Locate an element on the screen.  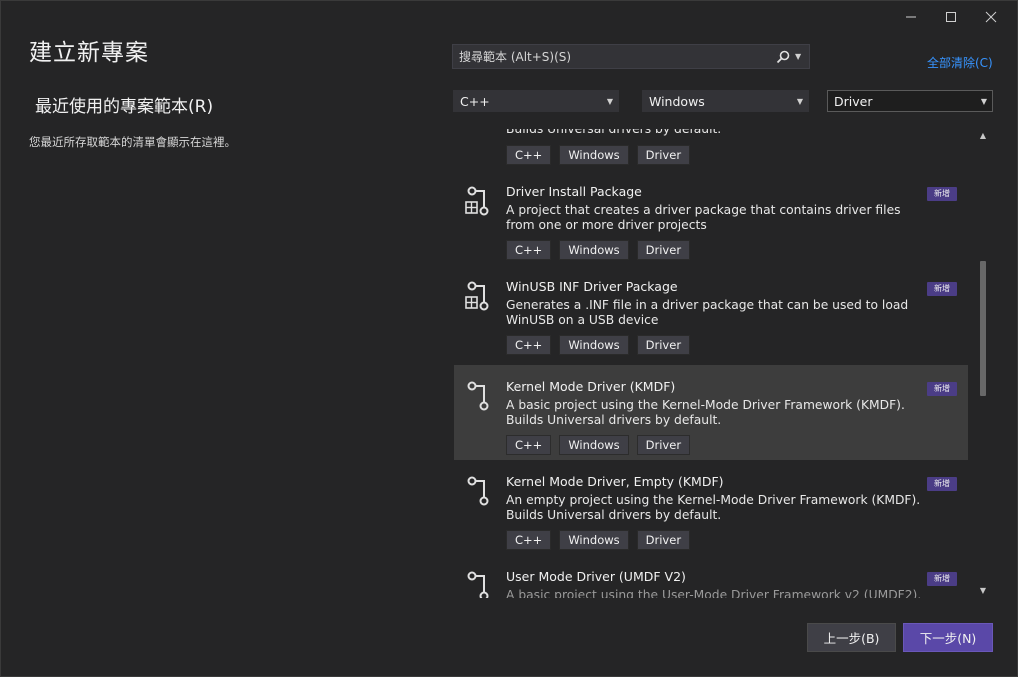
scroll-up-arrow-icon: ▲ is located at coordinates (983, 136).